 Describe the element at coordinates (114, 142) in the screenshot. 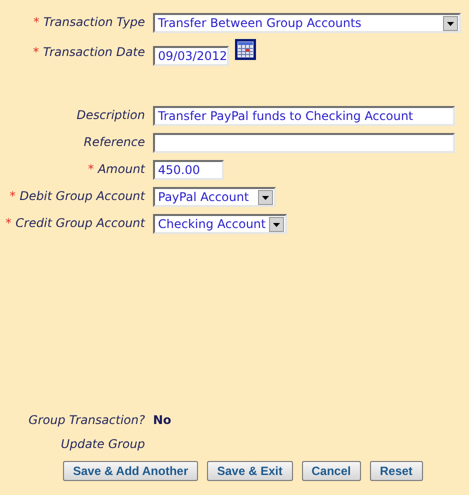

I see `field-label: Reference` at that location.